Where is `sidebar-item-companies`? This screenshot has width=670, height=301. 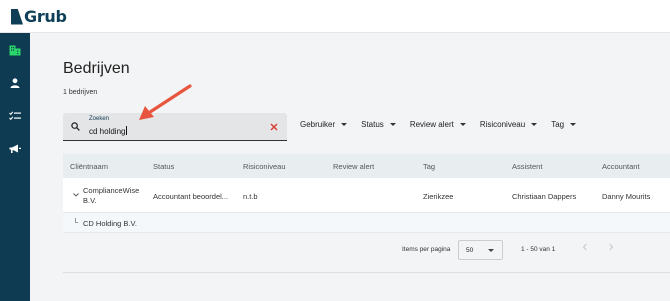
sidebar-item-companies is located at coordinates (15, 50).